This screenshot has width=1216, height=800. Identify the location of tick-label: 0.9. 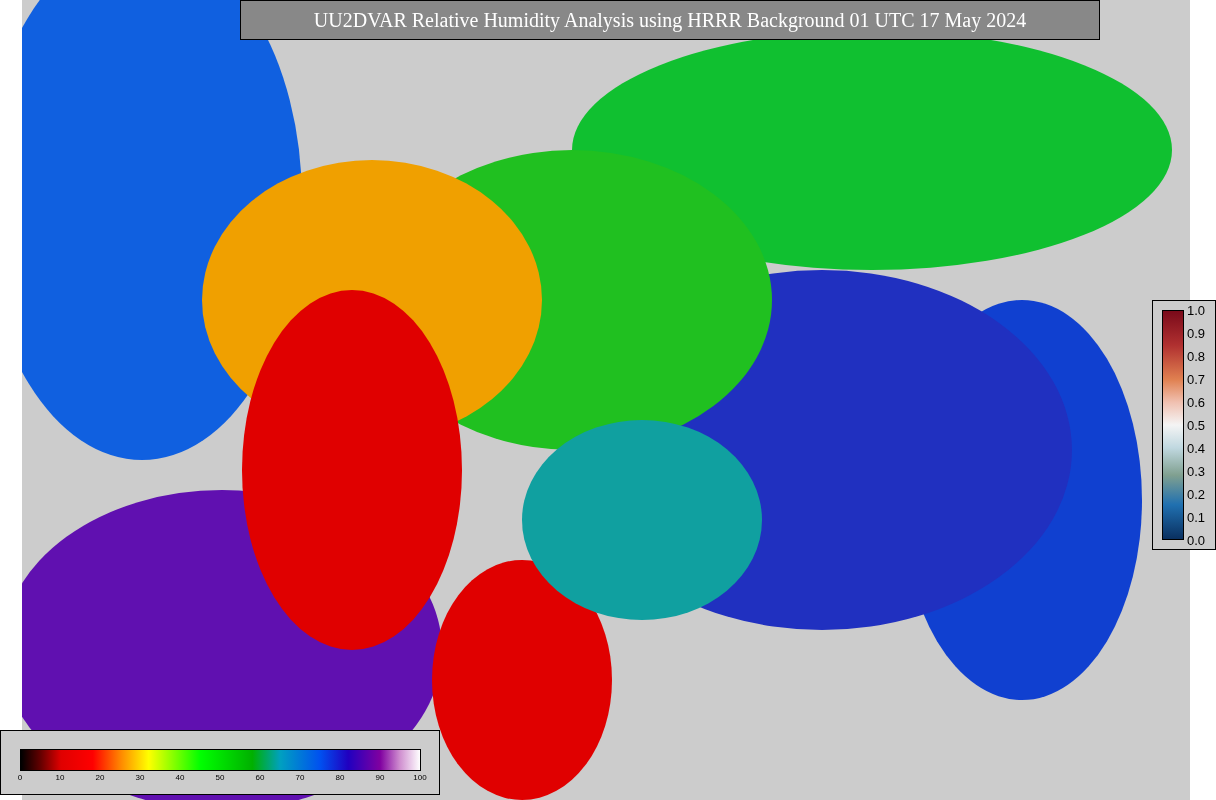
(1196, 333).